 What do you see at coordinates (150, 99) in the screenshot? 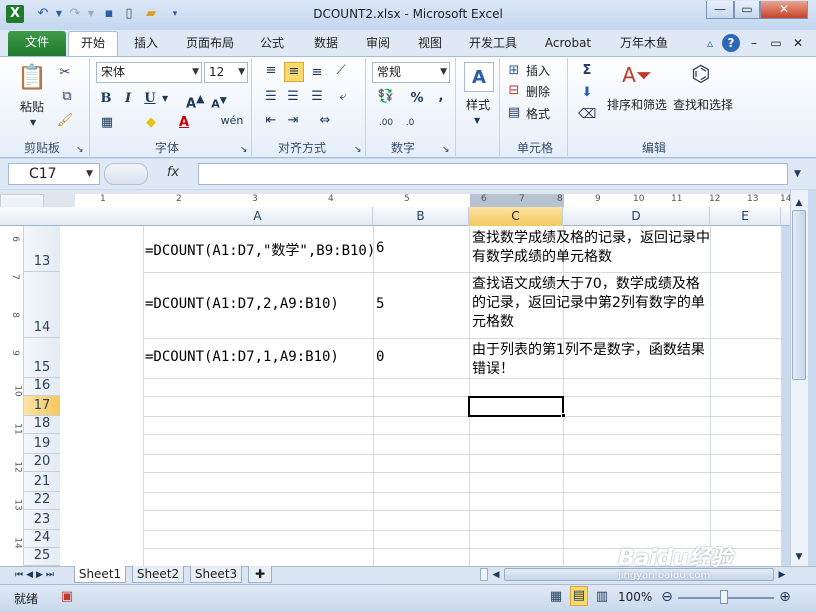
I see `underline-button: U` at bounding box center [150, 99].